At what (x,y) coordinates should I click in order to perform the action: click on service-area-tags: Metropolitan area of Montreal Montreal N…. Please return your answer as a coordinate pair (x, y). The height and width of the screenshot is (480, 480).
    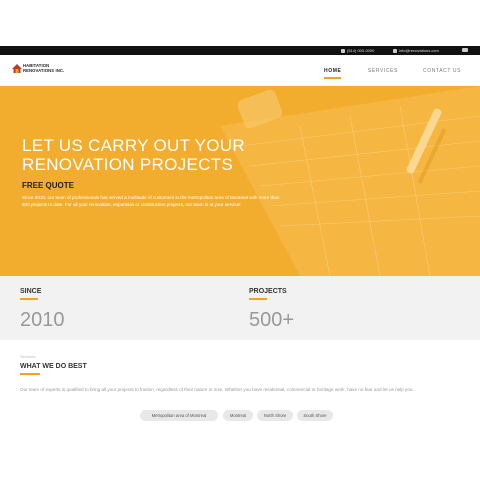
    Looking at the image, I should click on (240, 416).